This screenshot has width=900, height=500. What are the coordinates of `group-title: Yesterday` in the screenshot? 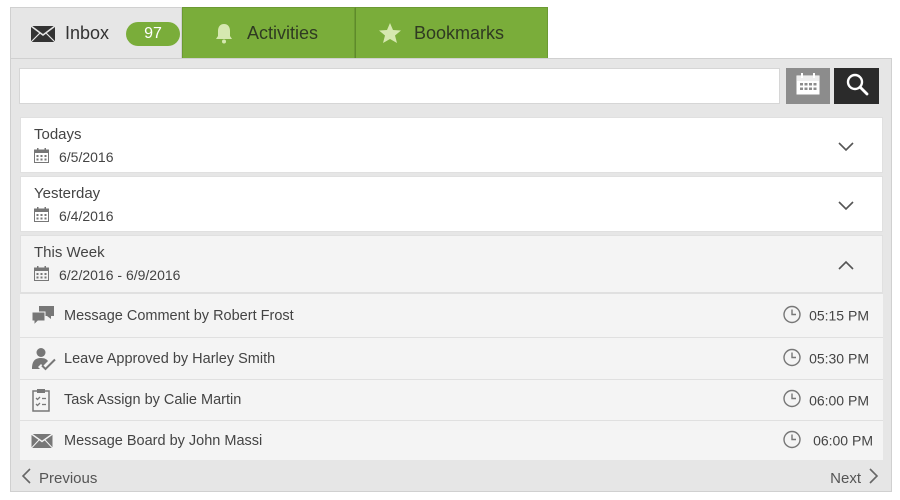 It's located at (67, 193).